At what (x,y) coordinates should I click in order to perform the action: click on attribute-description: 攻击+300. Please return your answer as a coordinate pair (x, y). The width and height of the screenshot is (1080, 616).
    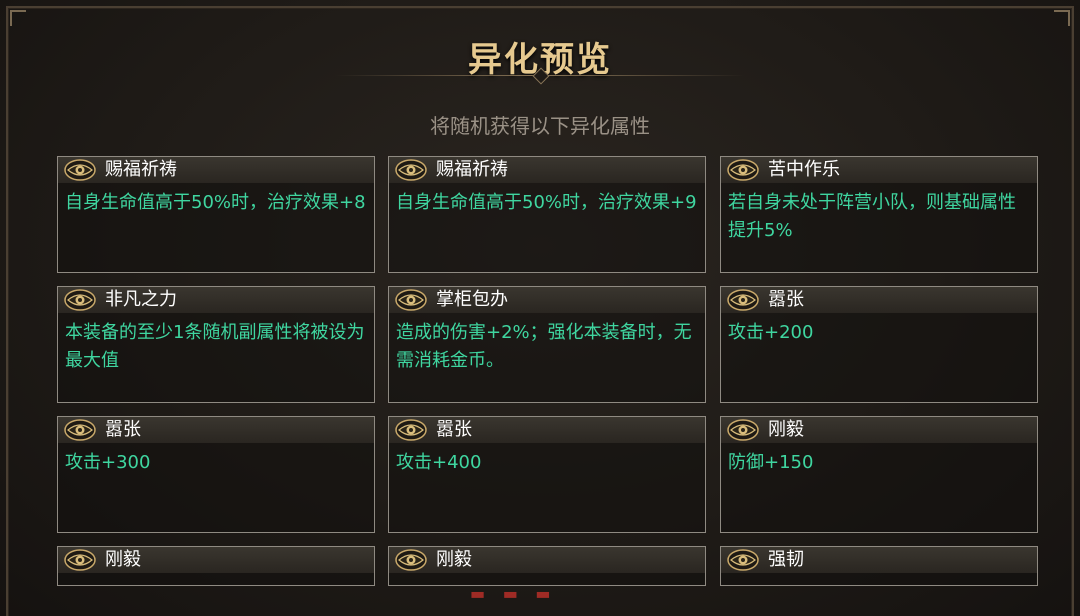
    Looking at the image, I should click on (108, 462).